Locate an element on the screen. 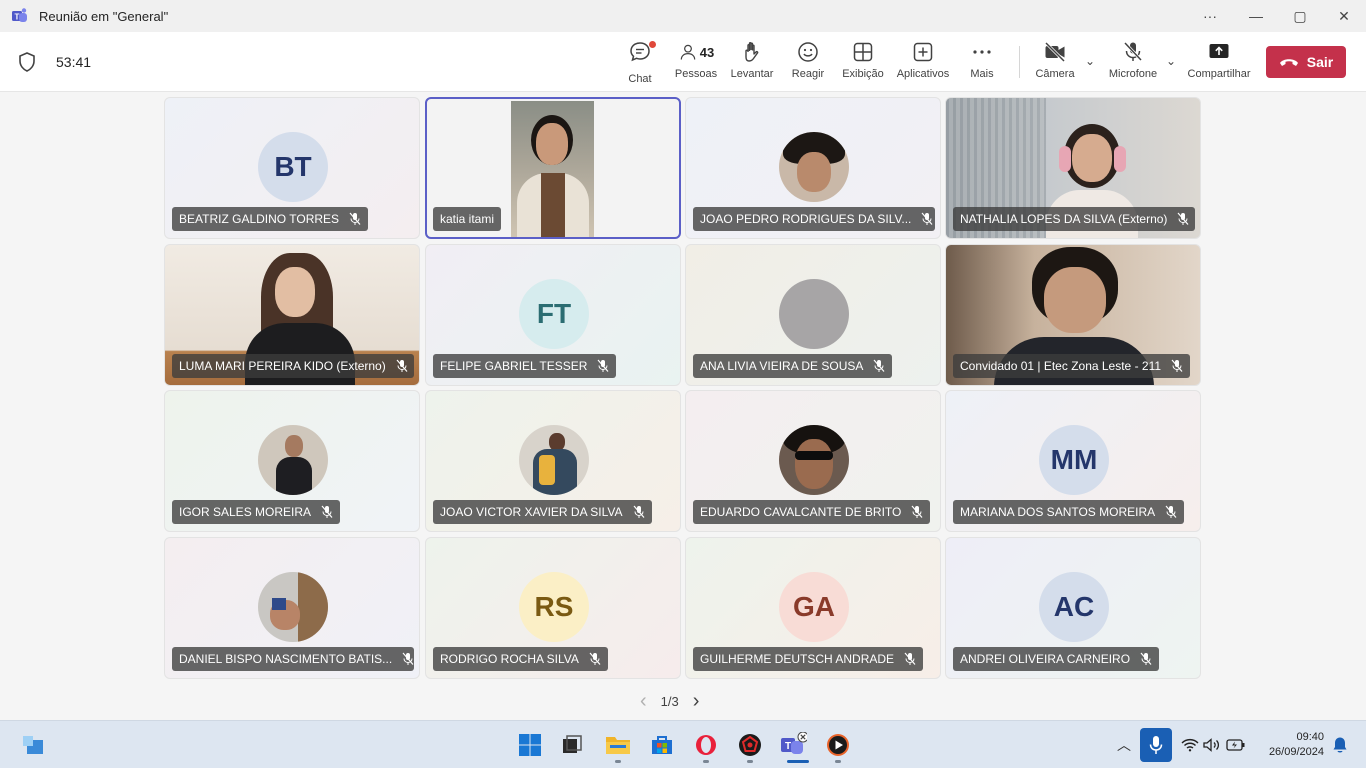  participant-tile: Convidado 01 | Etec Zona Leste - 211 is located at coordinates (1073, 315).